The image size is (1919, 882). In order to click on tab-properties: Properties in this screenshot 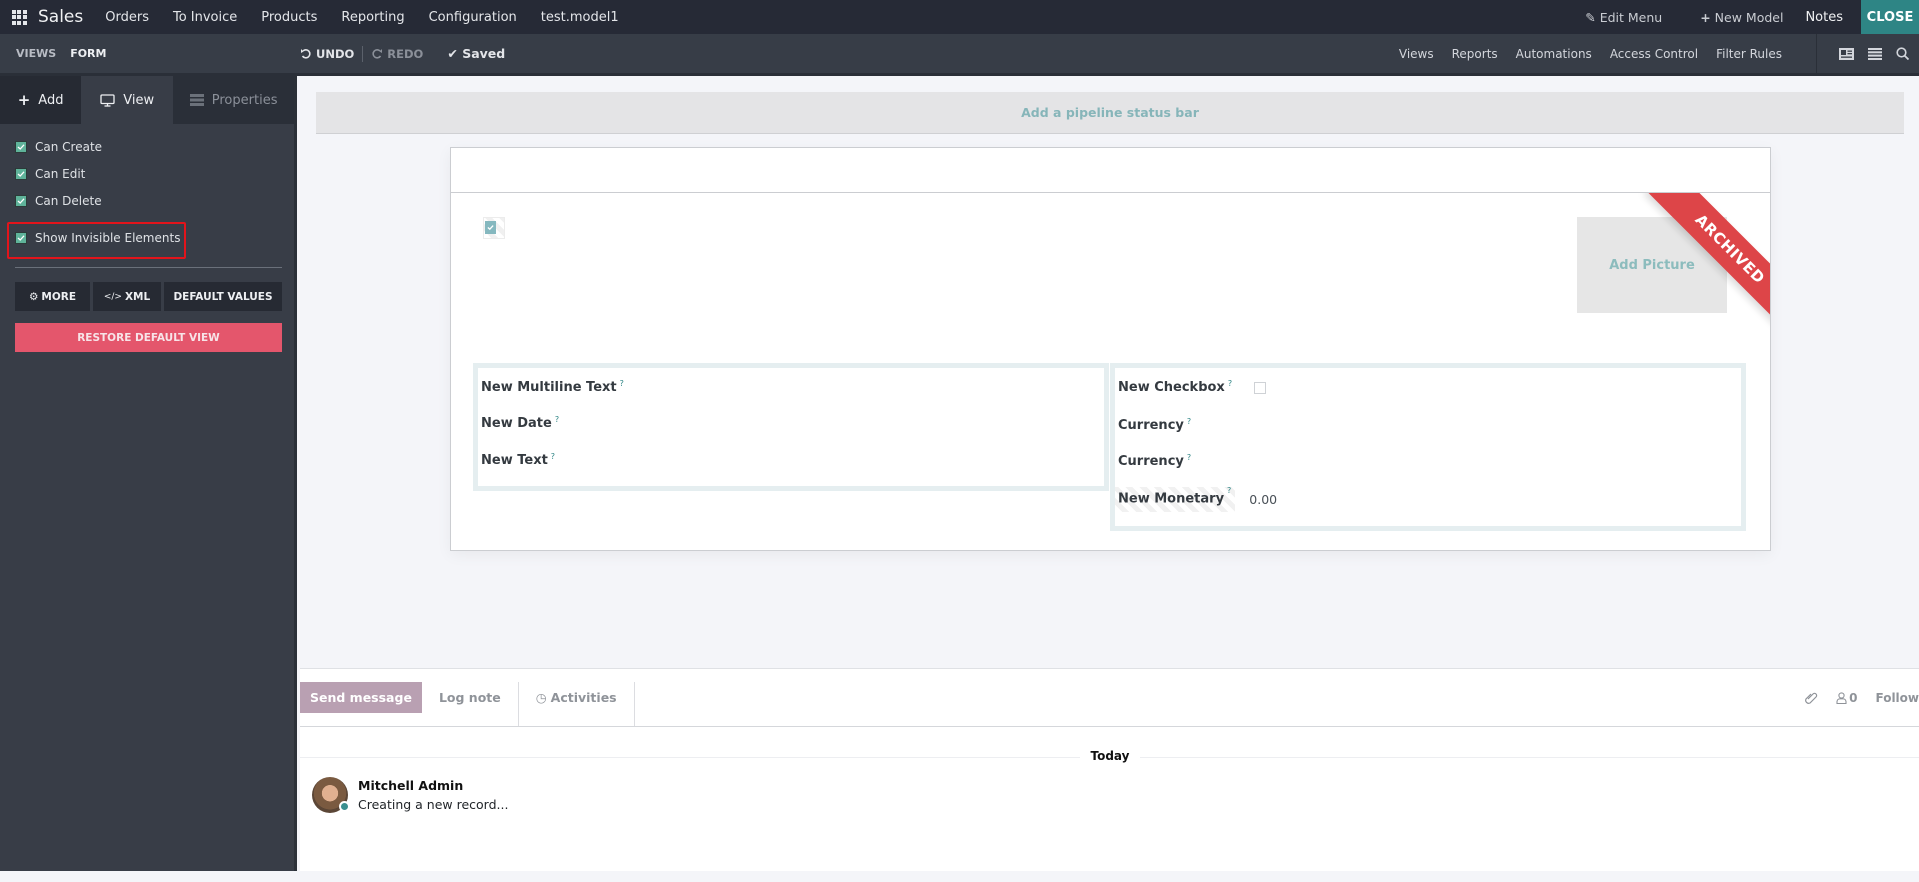, I will do `click(233, 100)`.